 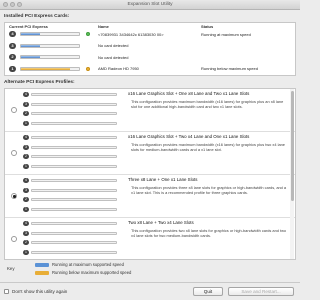 What do you see at coordinates (161, 222) in the screenshot?
I see `profile-title: Two x8 Lane + Two x4 Lane Slots` at bounding box center [161, 222].